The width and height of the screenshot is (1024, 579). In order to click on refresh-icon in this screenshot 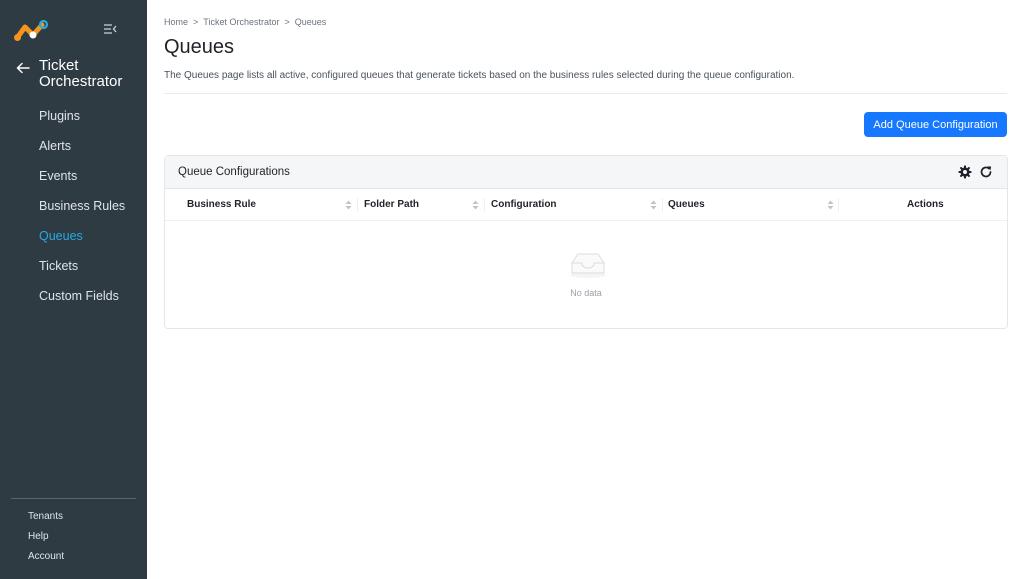, I will do `click(986, 172)`.